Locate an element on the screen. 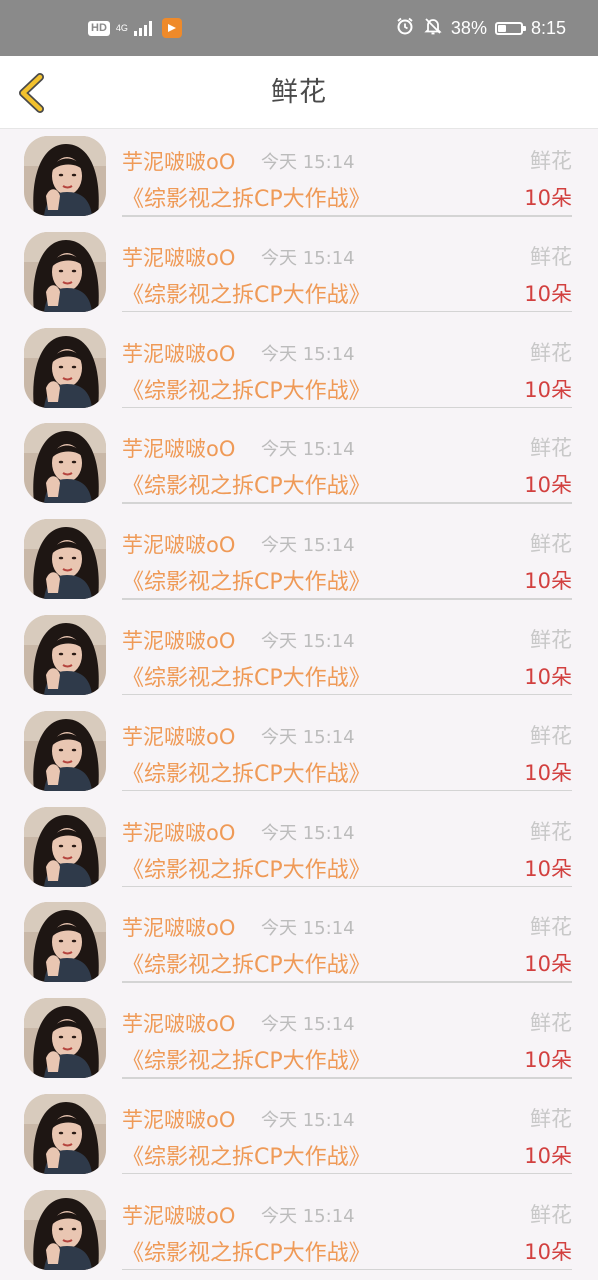 This screenshot has height=1280, width=598. nav-bar: 鲜花 is located at coordinates (299, 92).